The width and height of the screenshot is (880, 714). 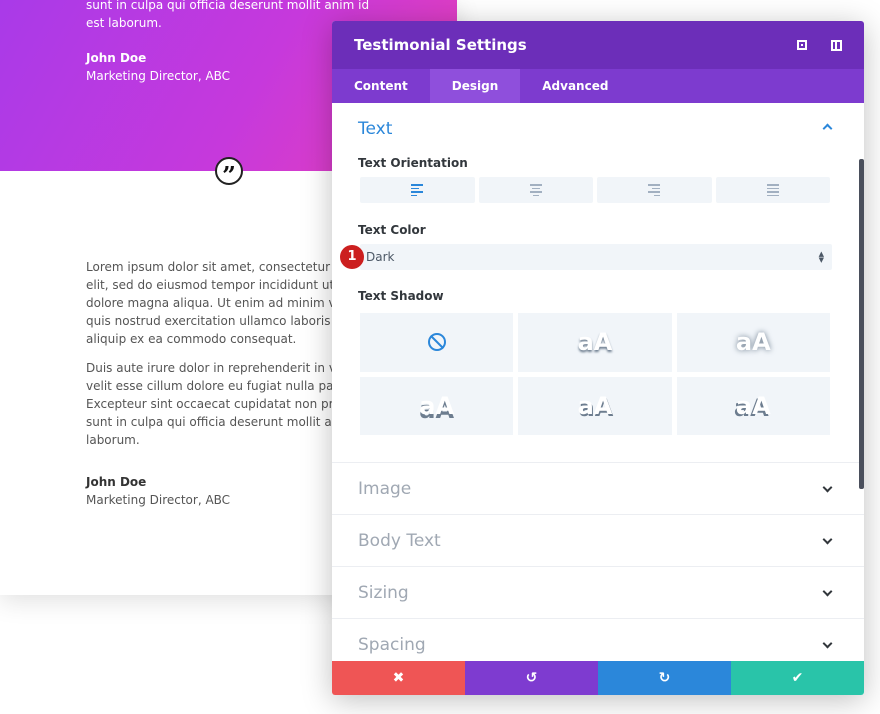 I want to click on modal-header: Testimonial Settings, so click(x=598, y=45).